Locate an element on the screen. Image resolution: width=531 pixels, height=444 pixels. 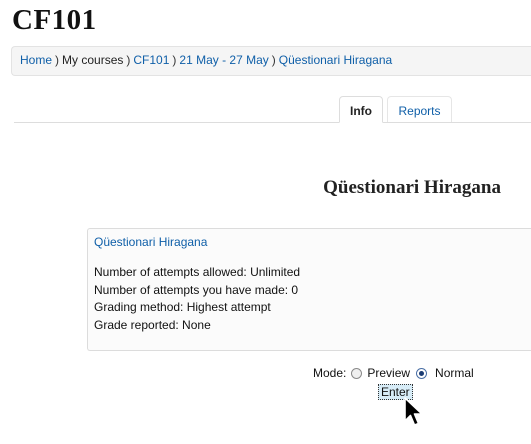
grade-reported-text: Grade reported: None is located at coordinates (152, 324).